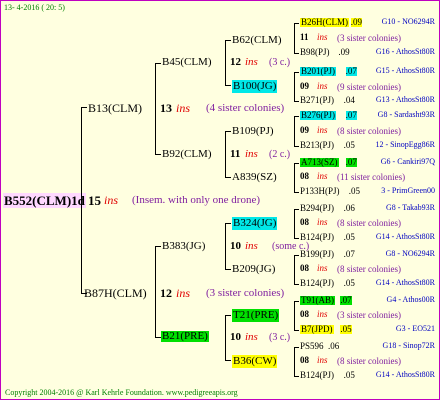 The width and height of the screenshot is (440, 400). I want to click on g4-queen: B98(PJ), so click(315, 52).